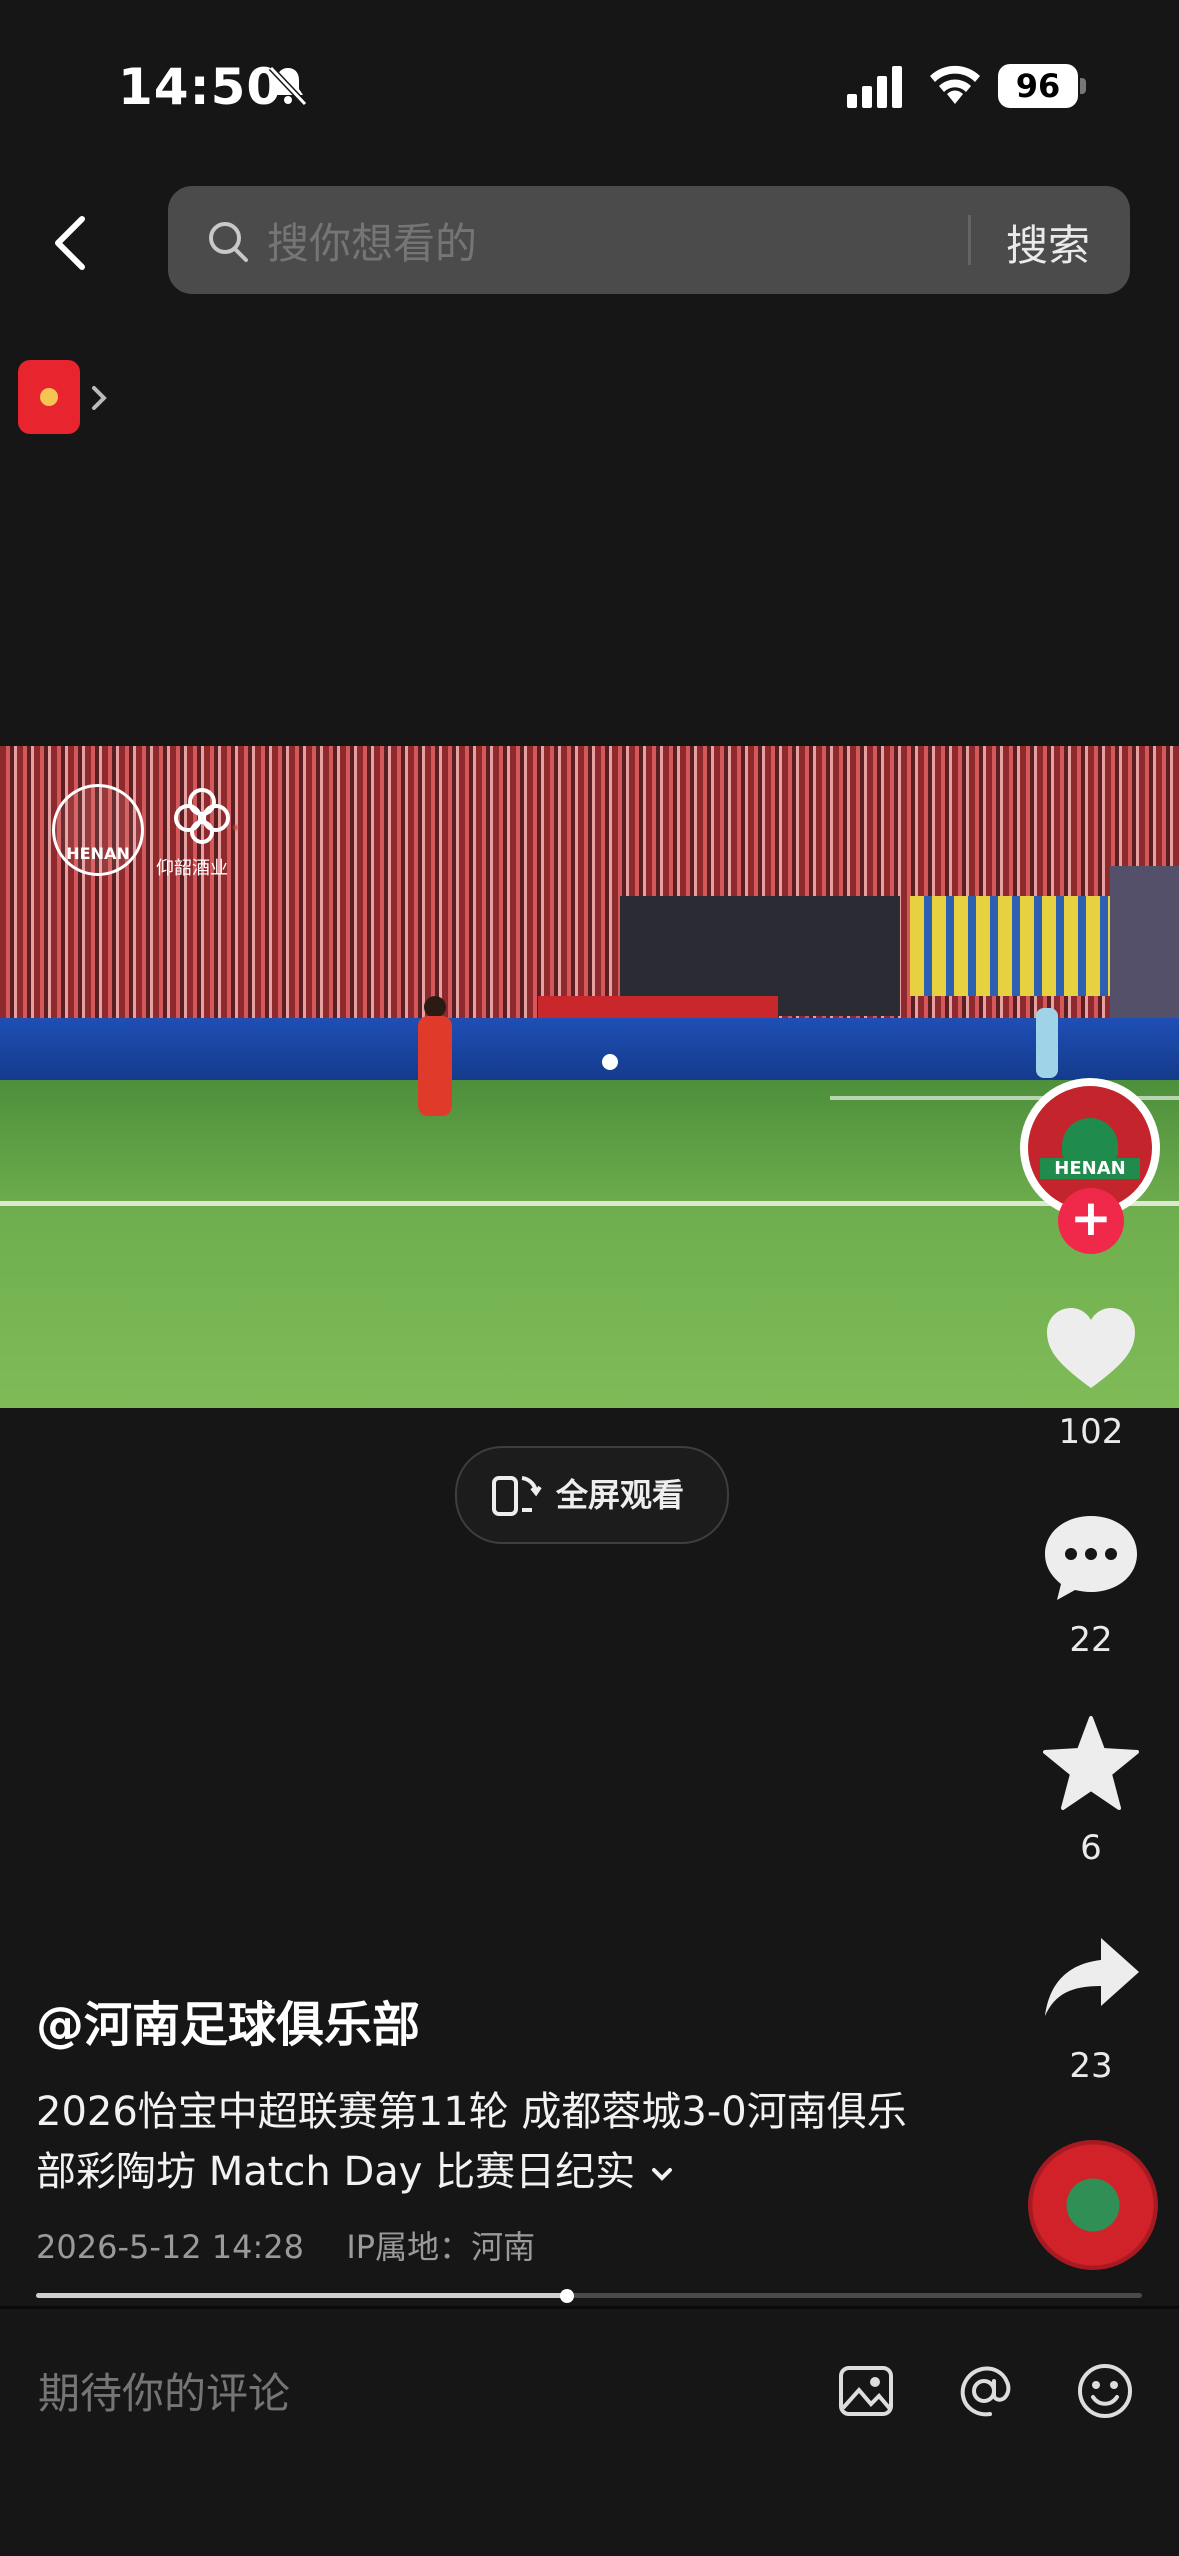 This screenshot has width=1179, height=2556. What do you see at coordinates (100, 398) in the screenshot?
I see `chevron-right-icon` at bounding box center [100, 398].